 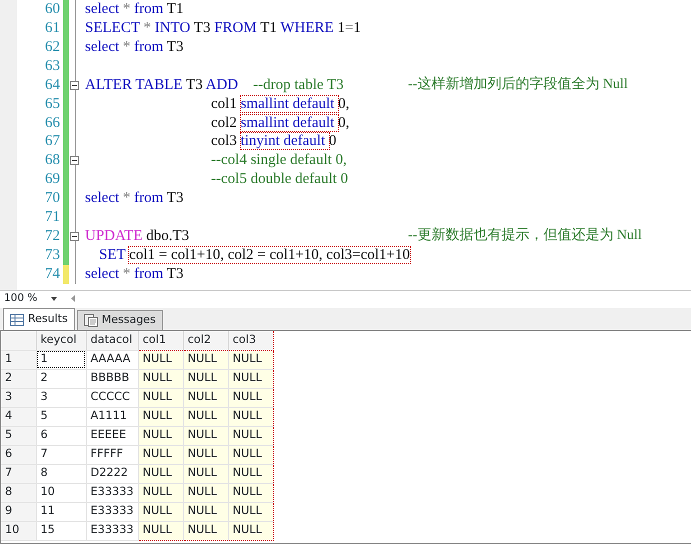 I want to click on line-number: 62, so click(x=52, y=47).